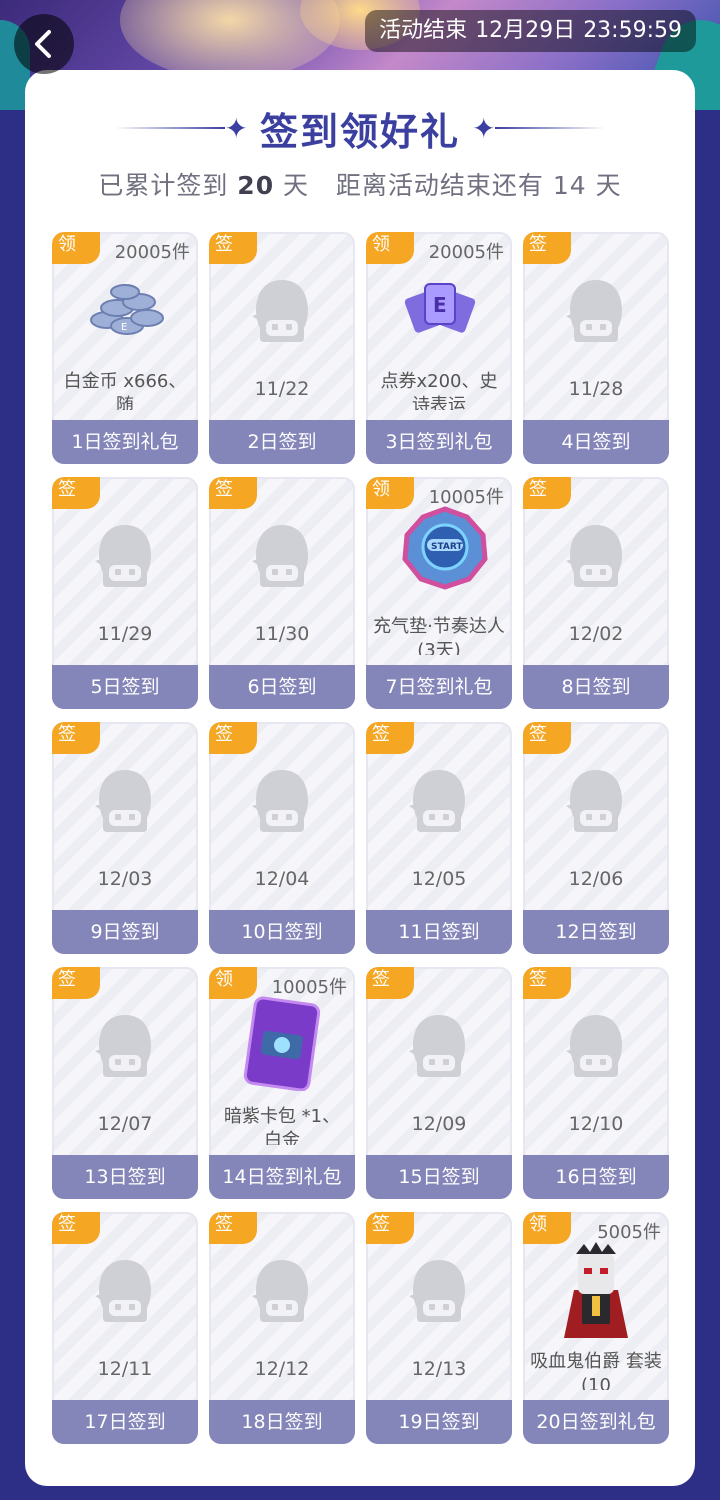 The height and width of the screenshot is (1500, 720). What do you see at coordinates (282, 687) in the screenshot?
I see `card-label: 6日签到` at bounding box center [282, 687].